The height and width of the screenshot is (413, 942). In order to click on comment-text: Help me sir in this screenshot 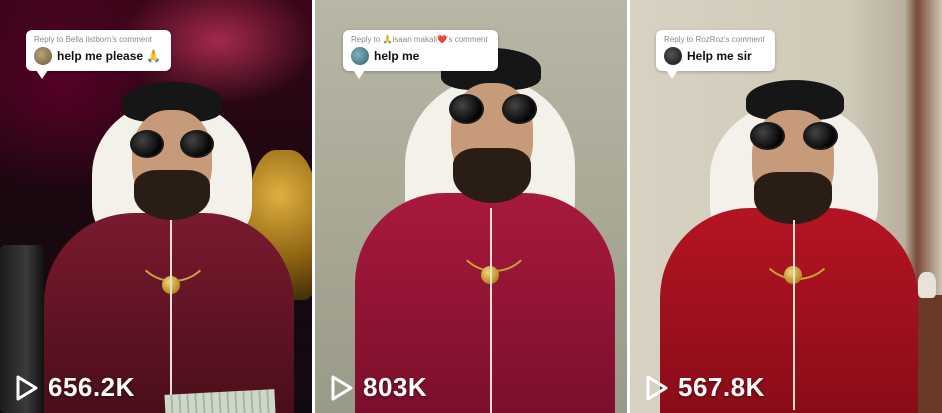, I will do `click(719, 56)`.